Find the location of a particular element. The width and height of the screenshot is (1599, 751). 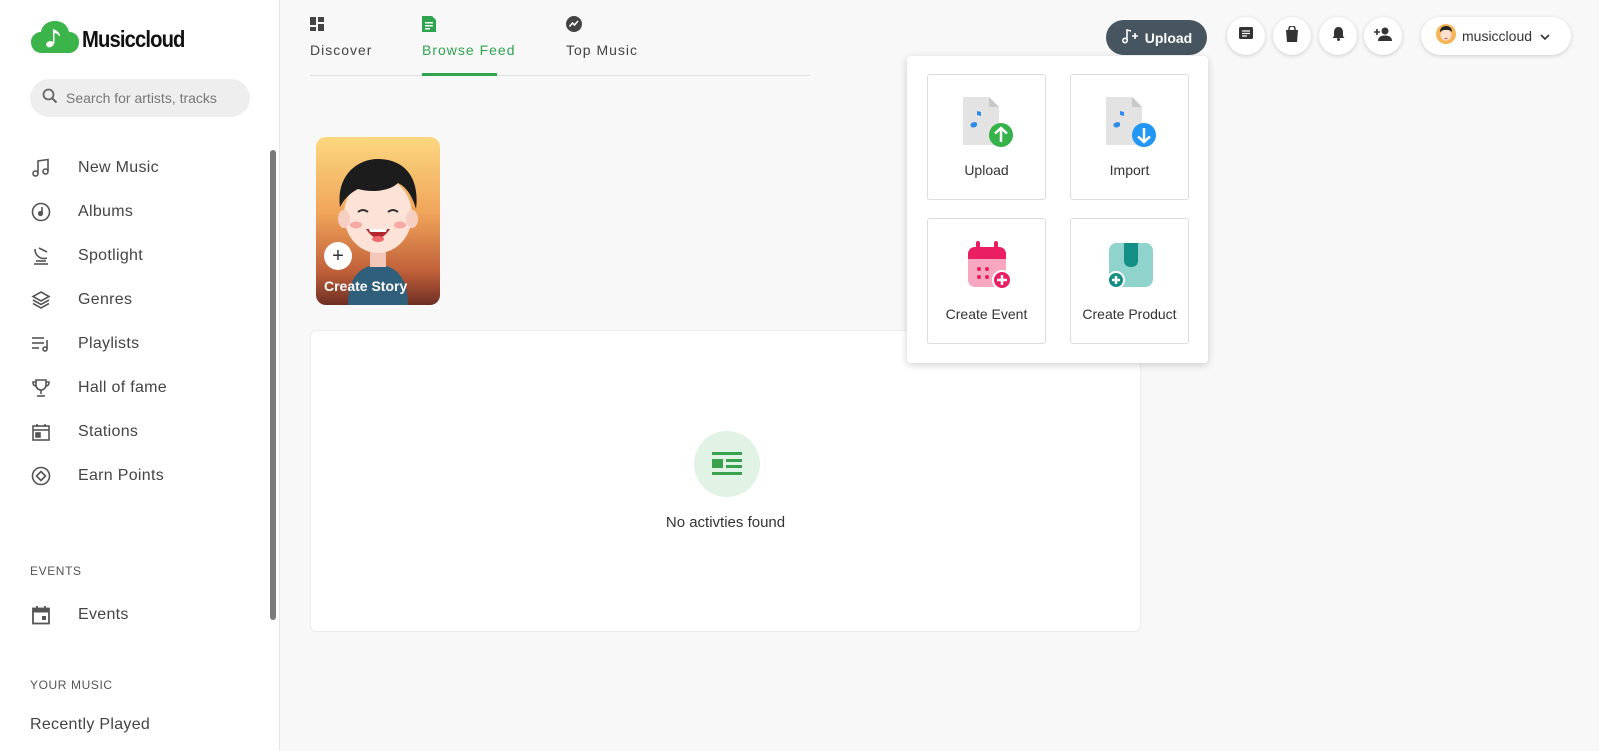

active-tab-indicator is located at coordinates (459, 74).